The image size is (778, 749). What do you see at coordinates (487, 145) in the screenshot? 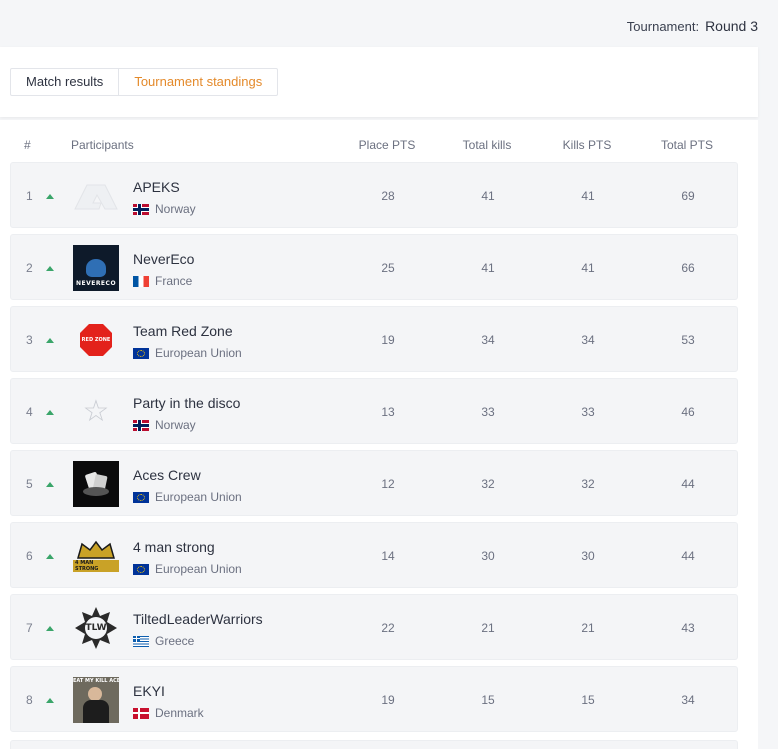
I see `column-total-kills: Total kills` at bounding box center [487, 145].